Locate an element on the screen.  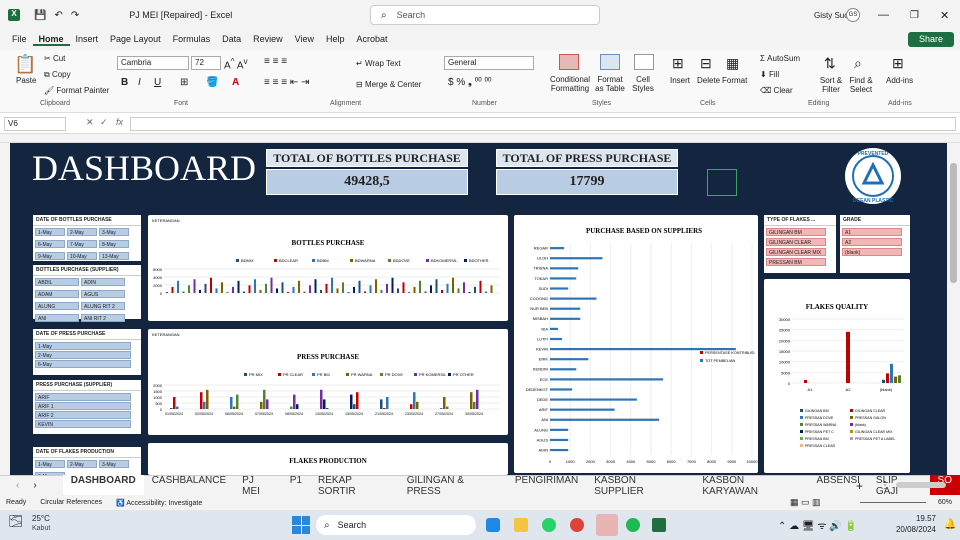
font-name-select: Cambria is located at coordinates (153, 63).